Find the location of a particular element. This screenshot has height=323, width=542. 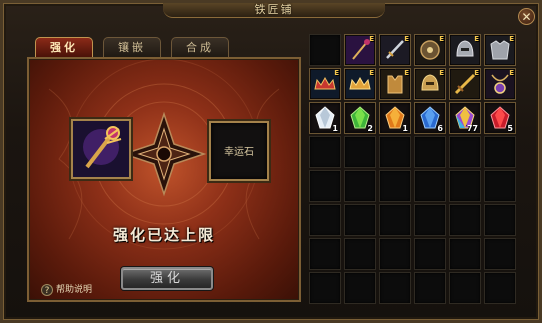

magic-staff-icon is located at coordinates (101, 149).